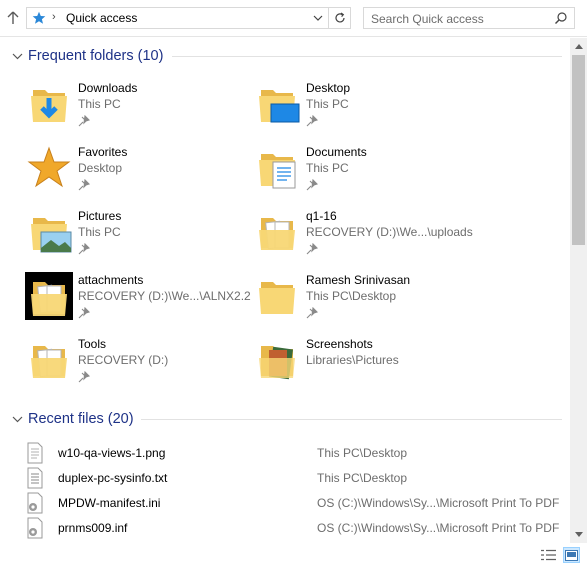 The width and height of the screenshot is (587, 567). What do you see at coordinates (137, 108) in the screenshot?
I see `folder-tile-downloads: Downloads This PC` at bounding box center [137, 108].